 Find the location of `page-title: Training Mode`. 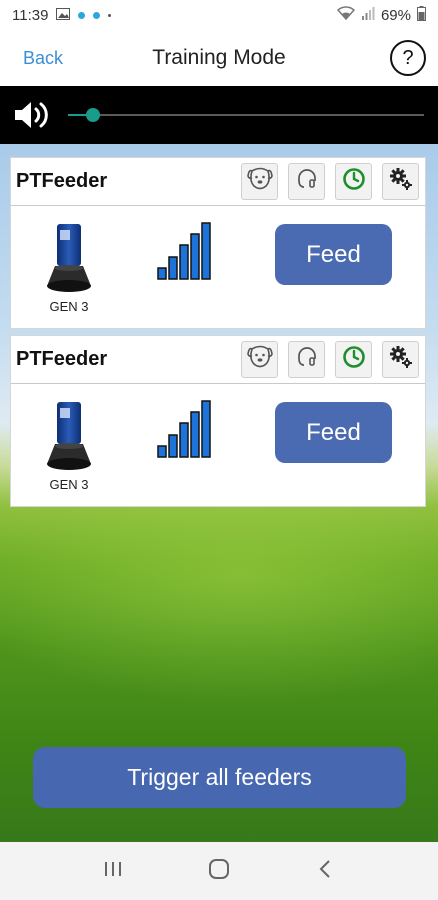

page-title: Training Mode is located at coordinates (219, 57).